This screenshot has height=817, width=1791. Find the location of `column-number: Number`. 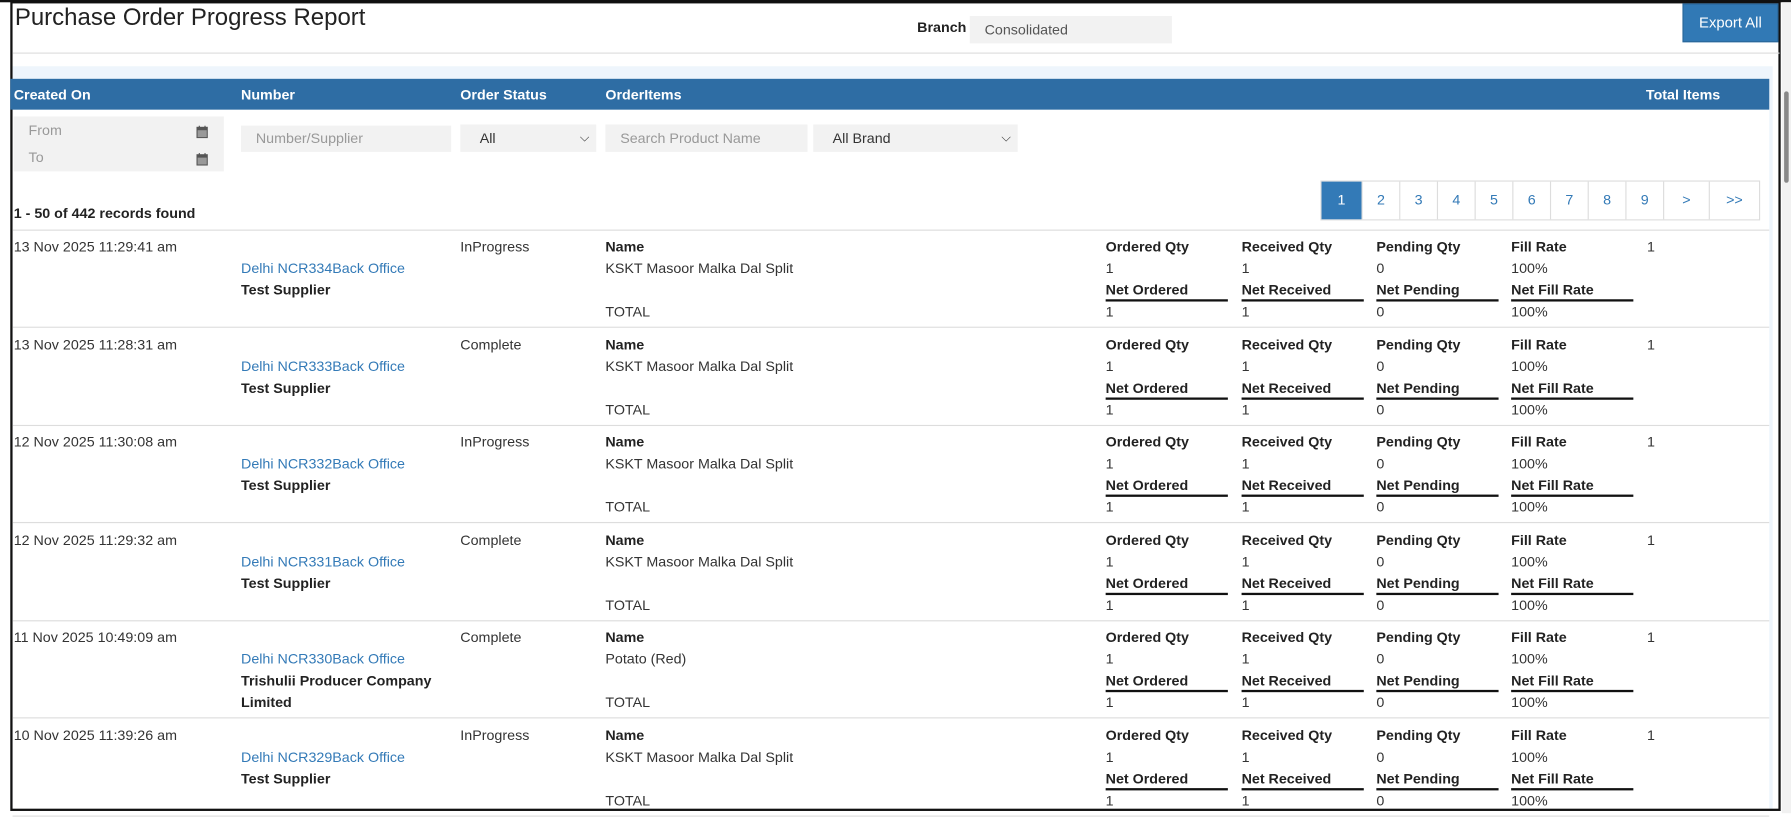

column-number: Number is located at coordinates (268, 95).